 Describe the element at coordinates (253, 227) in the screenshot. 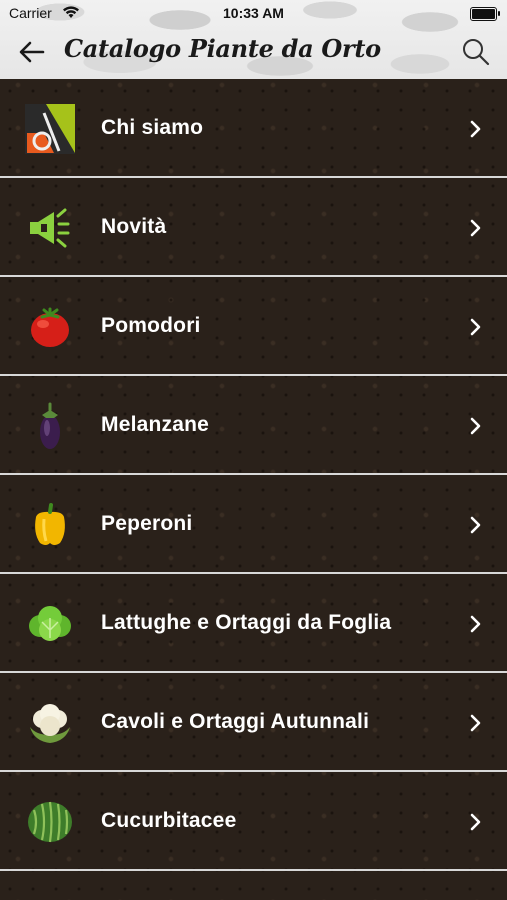

I see `list-item-novita: Novità` at that location.